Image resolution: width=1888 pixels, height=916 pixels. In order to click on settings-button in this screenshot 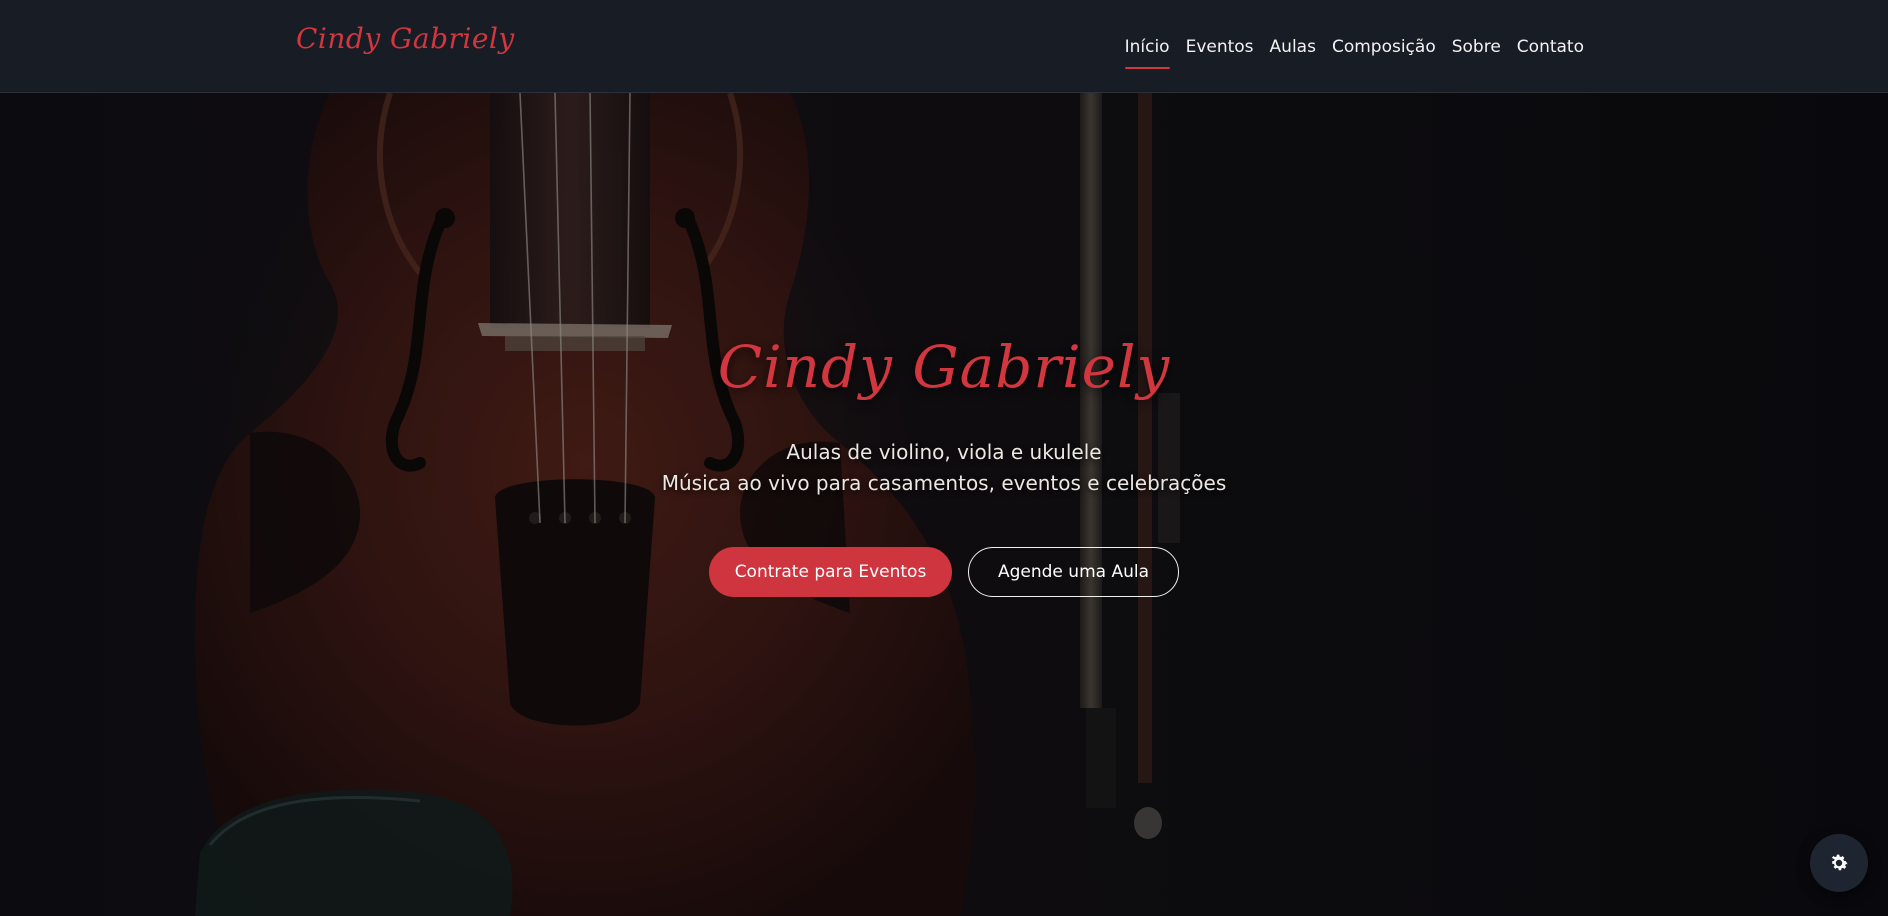, I will do `click(1839, 863)`.